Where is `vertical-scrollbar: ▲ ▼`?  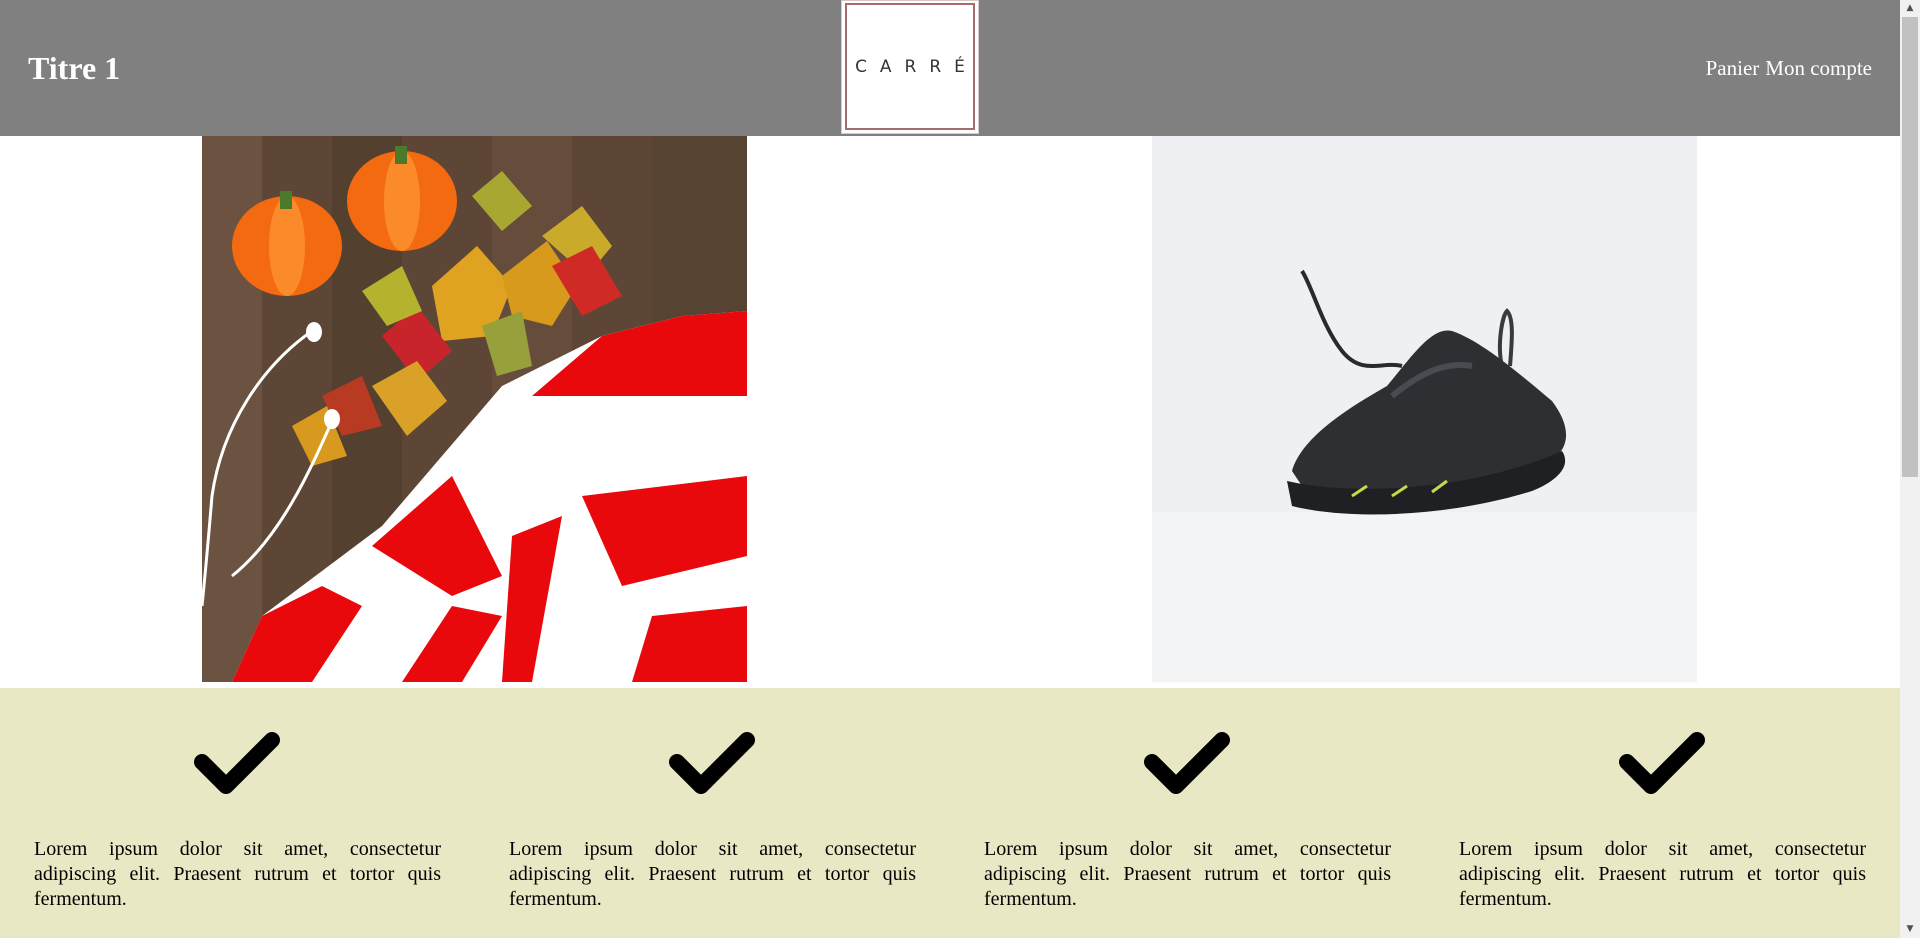
vertical-scrollbar: ▲ ▼ is located at coordinates (1910, 469).